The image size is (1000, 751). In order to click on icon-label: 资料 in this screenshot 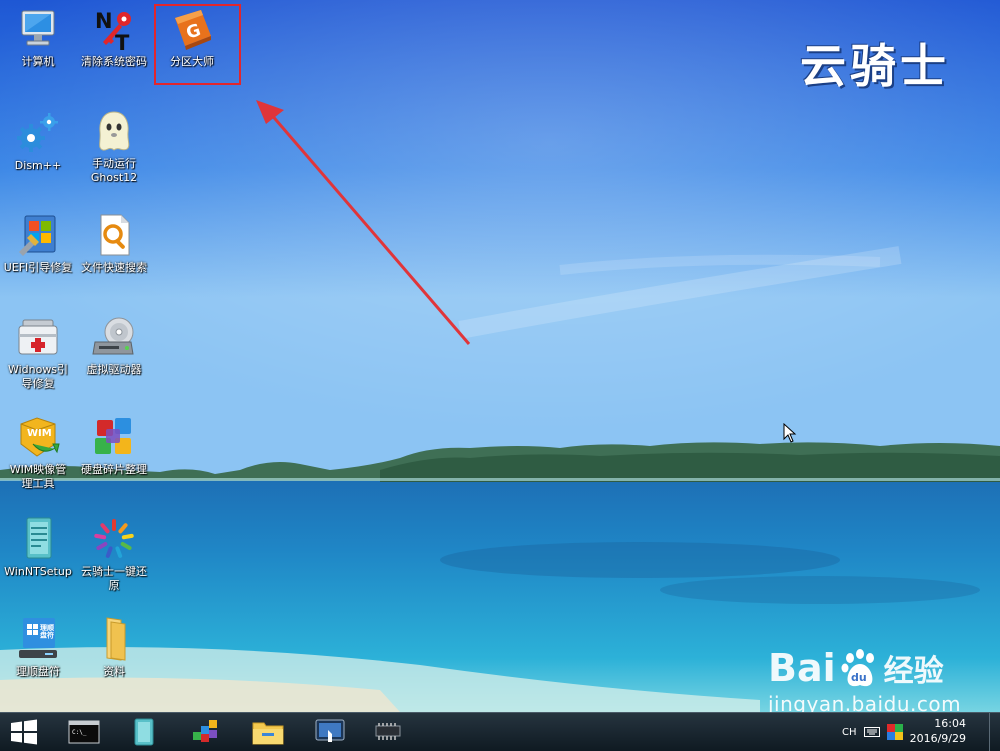, I will do `click(114, 671)`.